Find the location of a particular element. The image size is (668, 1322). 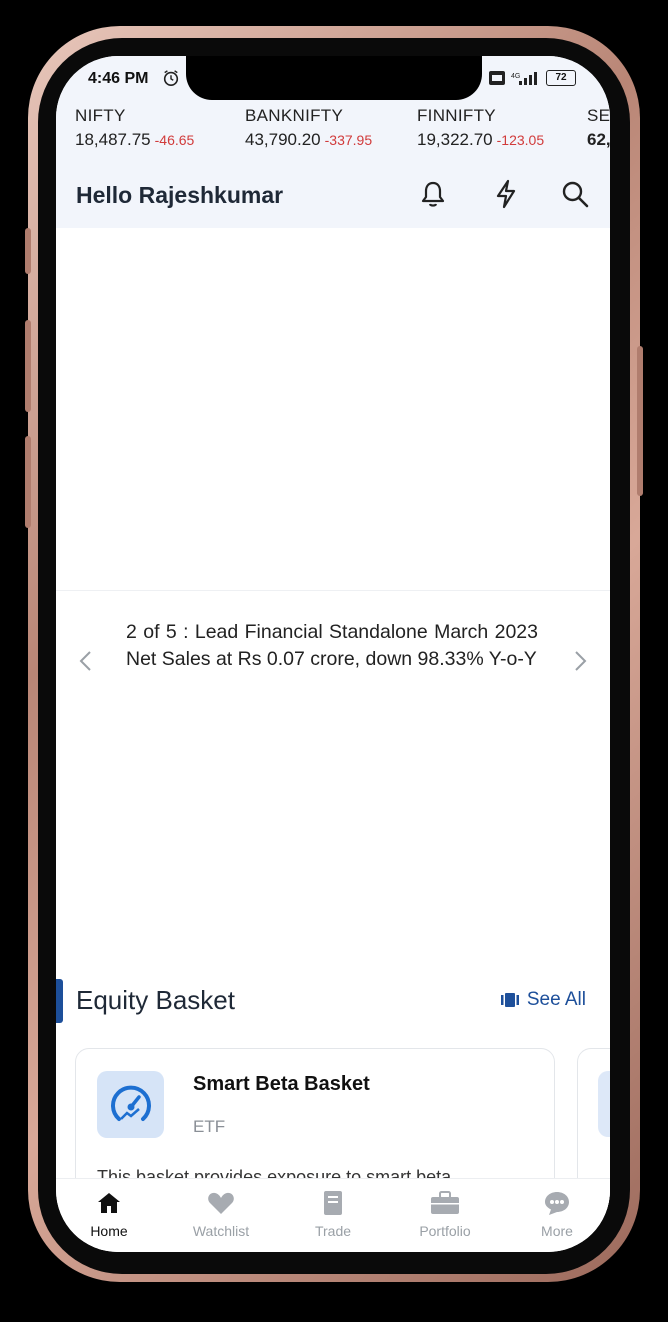

see-all-label: See All is located at coordinates (556, 999).